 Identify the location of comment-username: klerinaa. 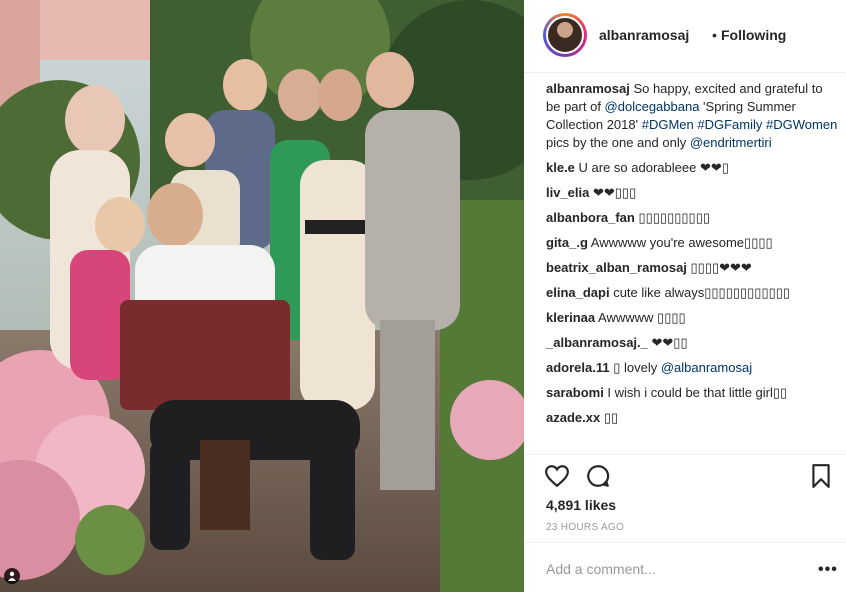
(570, 317).